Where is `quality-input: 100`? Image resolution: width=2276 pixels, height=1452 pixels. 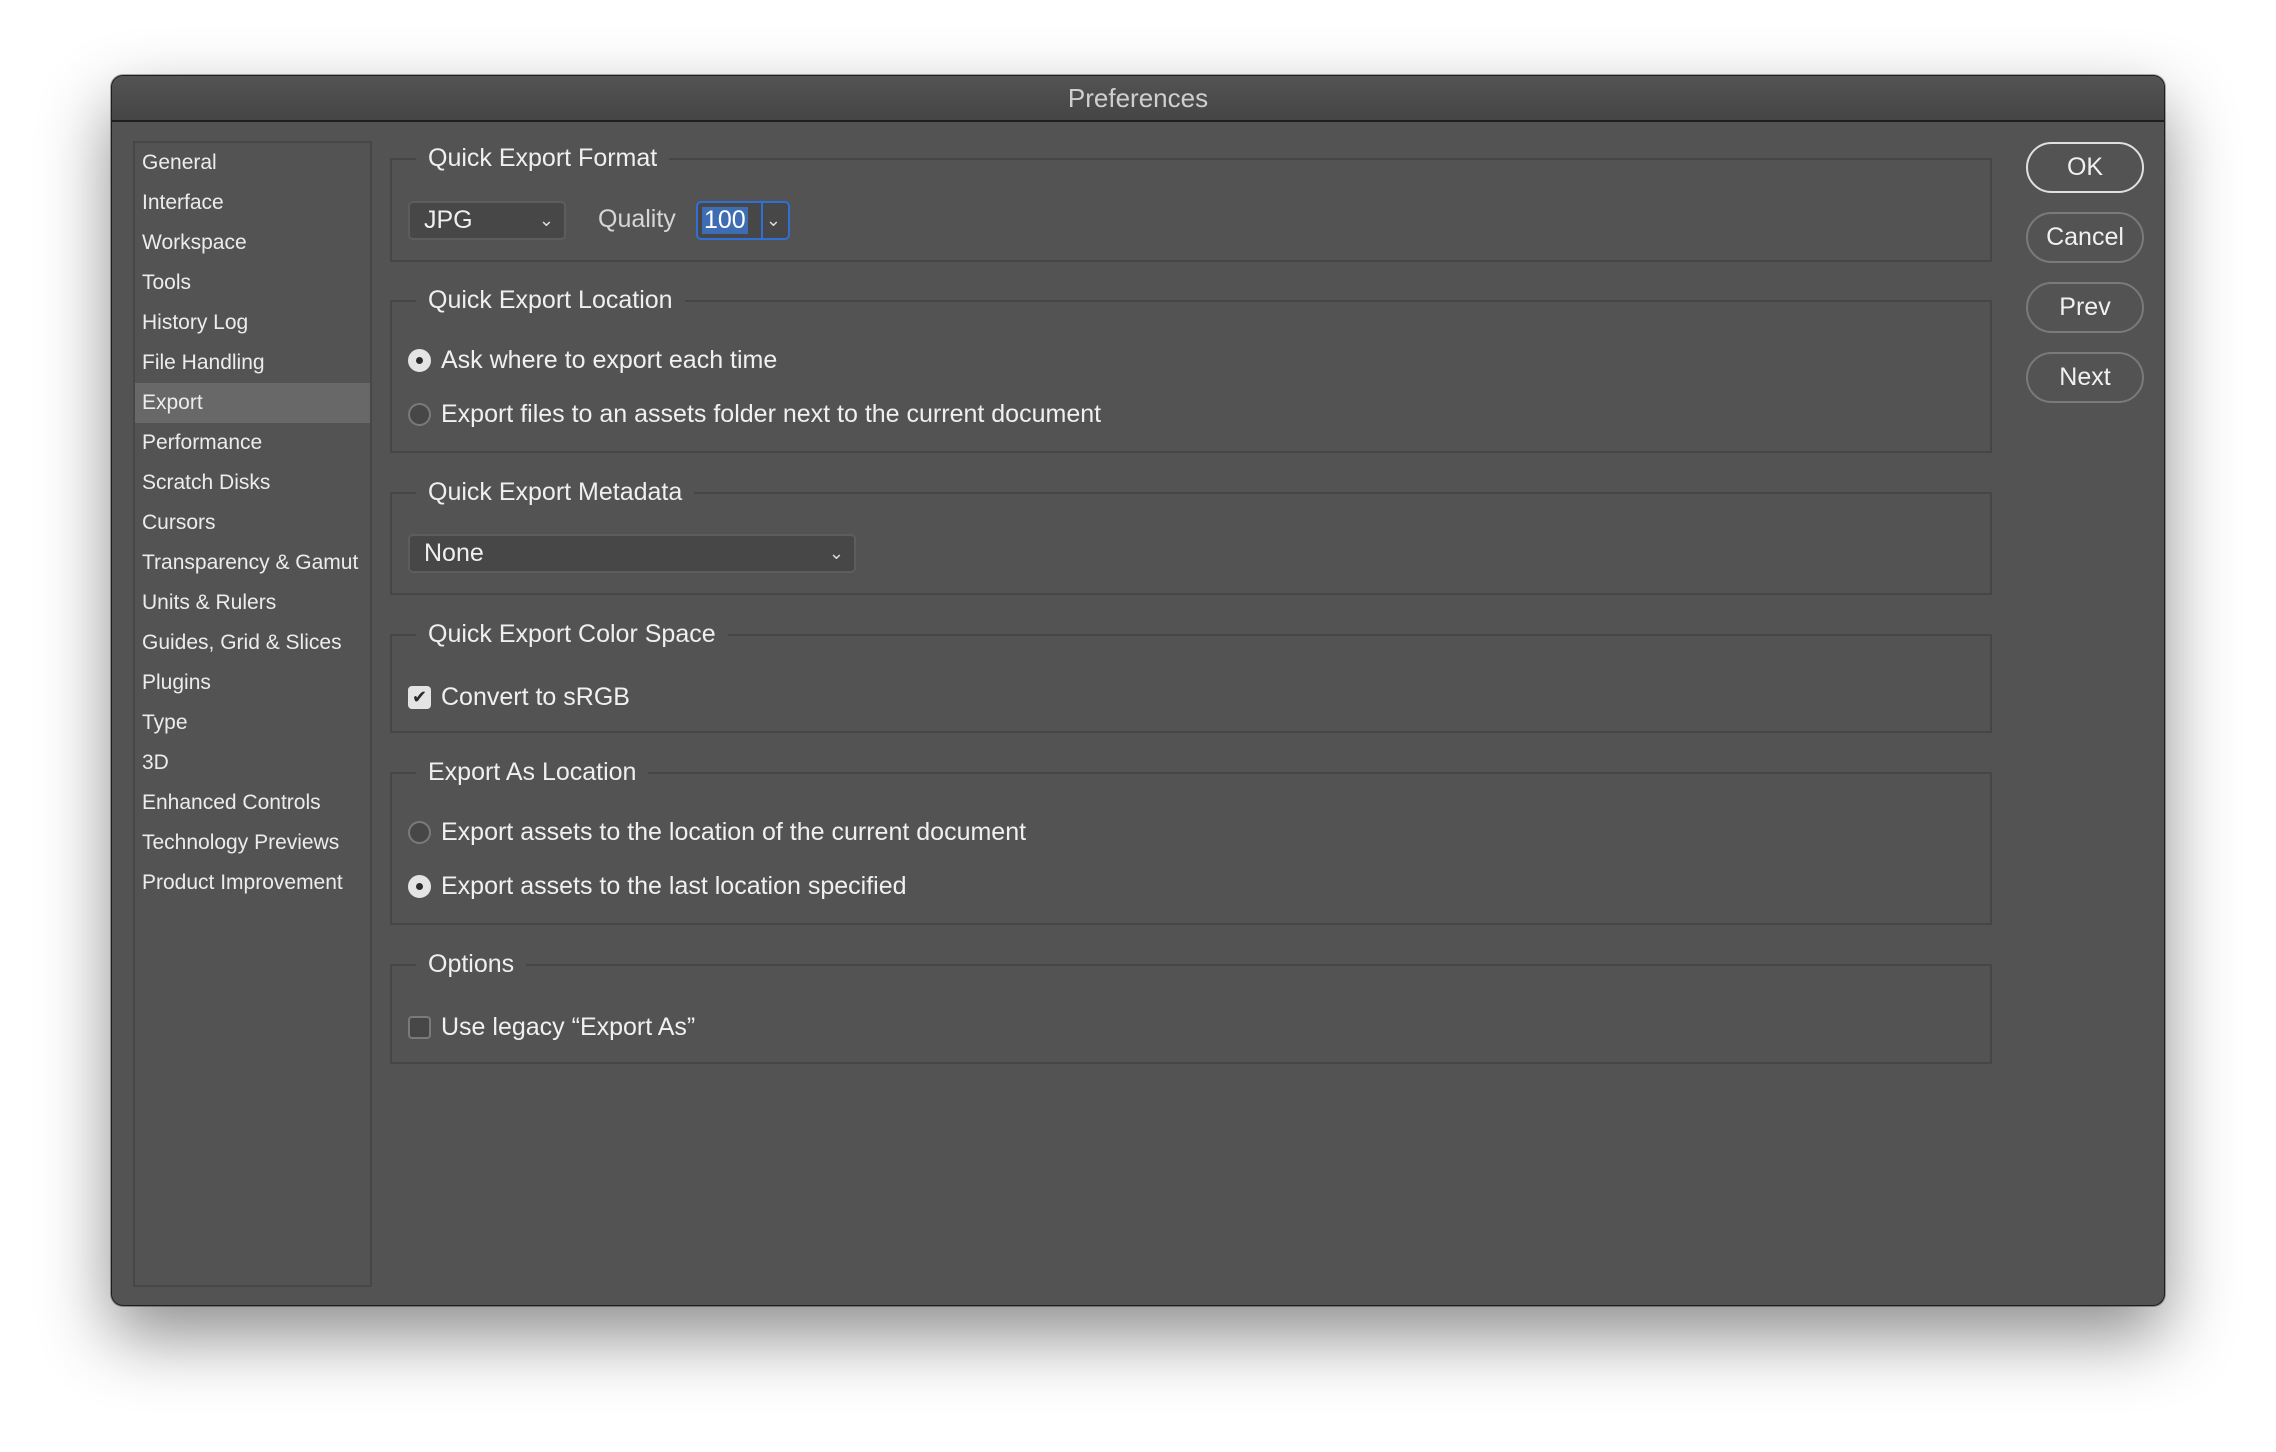
quality-input: 100 is located at coordinates (725, 220).